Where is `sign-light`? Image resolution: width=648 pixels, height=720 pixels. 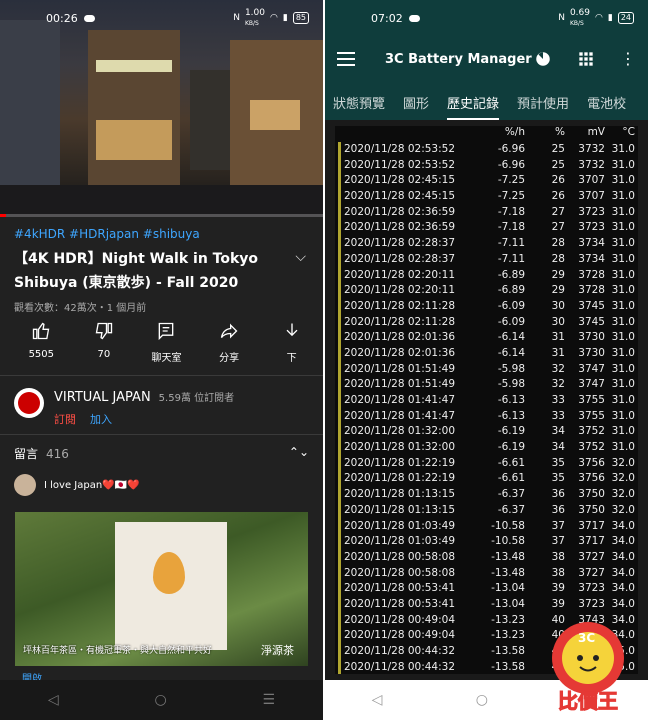 sign-light is located at coordinates (134, 66).